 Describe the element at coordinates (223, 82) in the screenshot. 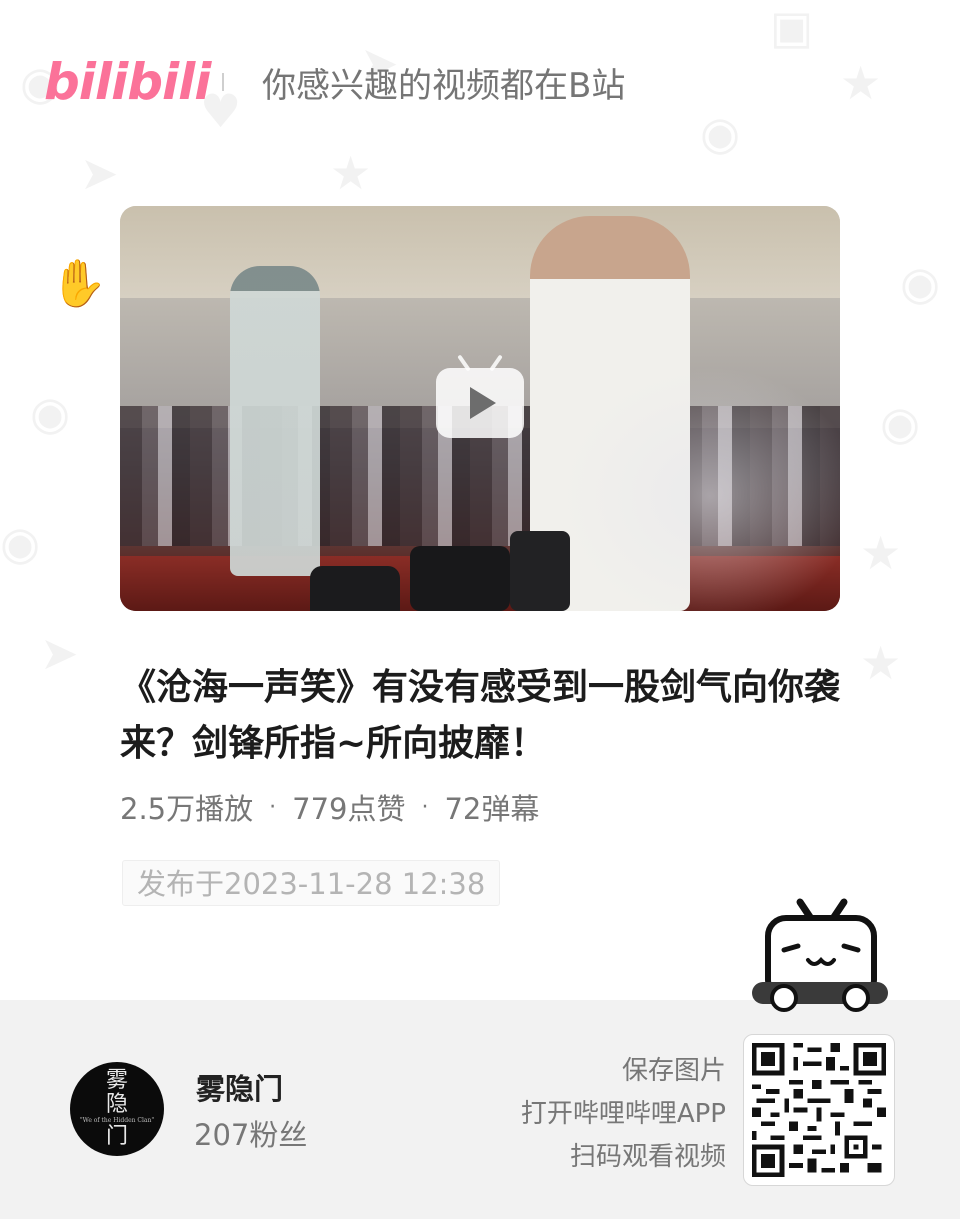

I see `header-divider` at that location.